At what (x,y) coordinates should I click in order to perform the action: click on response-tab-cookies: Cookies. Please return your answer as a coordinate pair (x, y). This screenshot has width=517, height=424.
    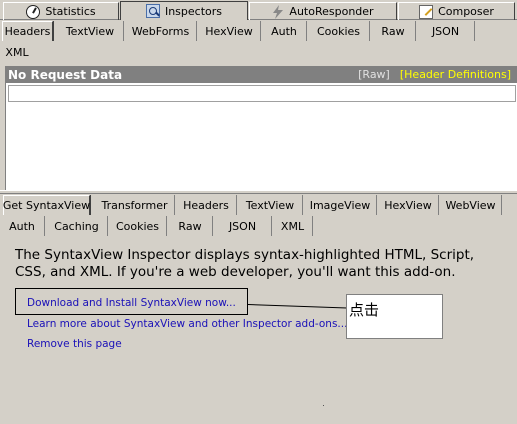
    Looking at the image, I should click on (138, 226).